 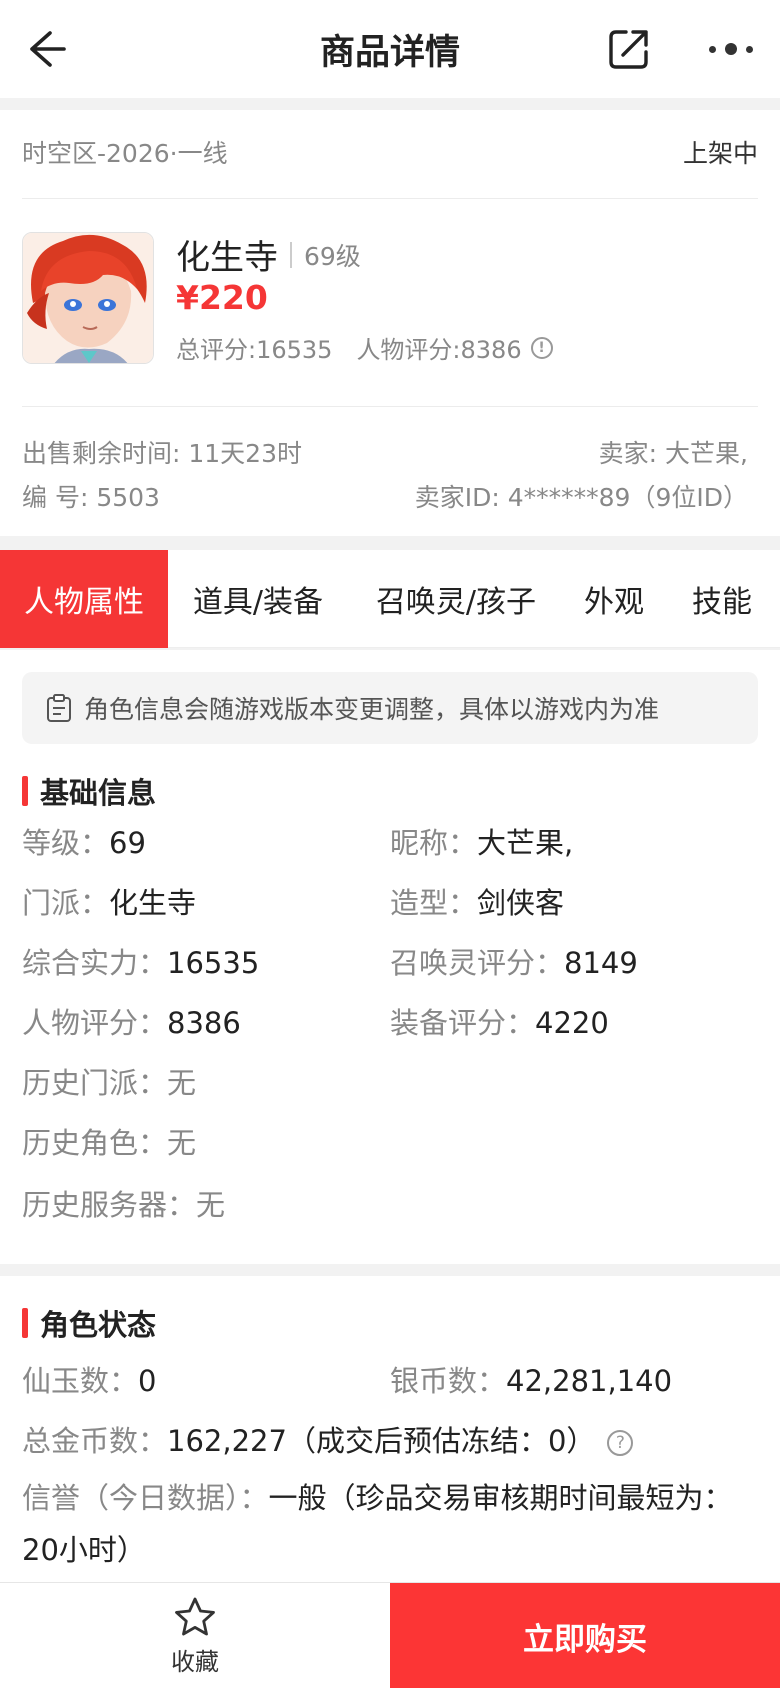 I want to click on version-notice: 角色信息会随游戏版本变更调整，具体以游戏内为准, so click(x=390, y=708).